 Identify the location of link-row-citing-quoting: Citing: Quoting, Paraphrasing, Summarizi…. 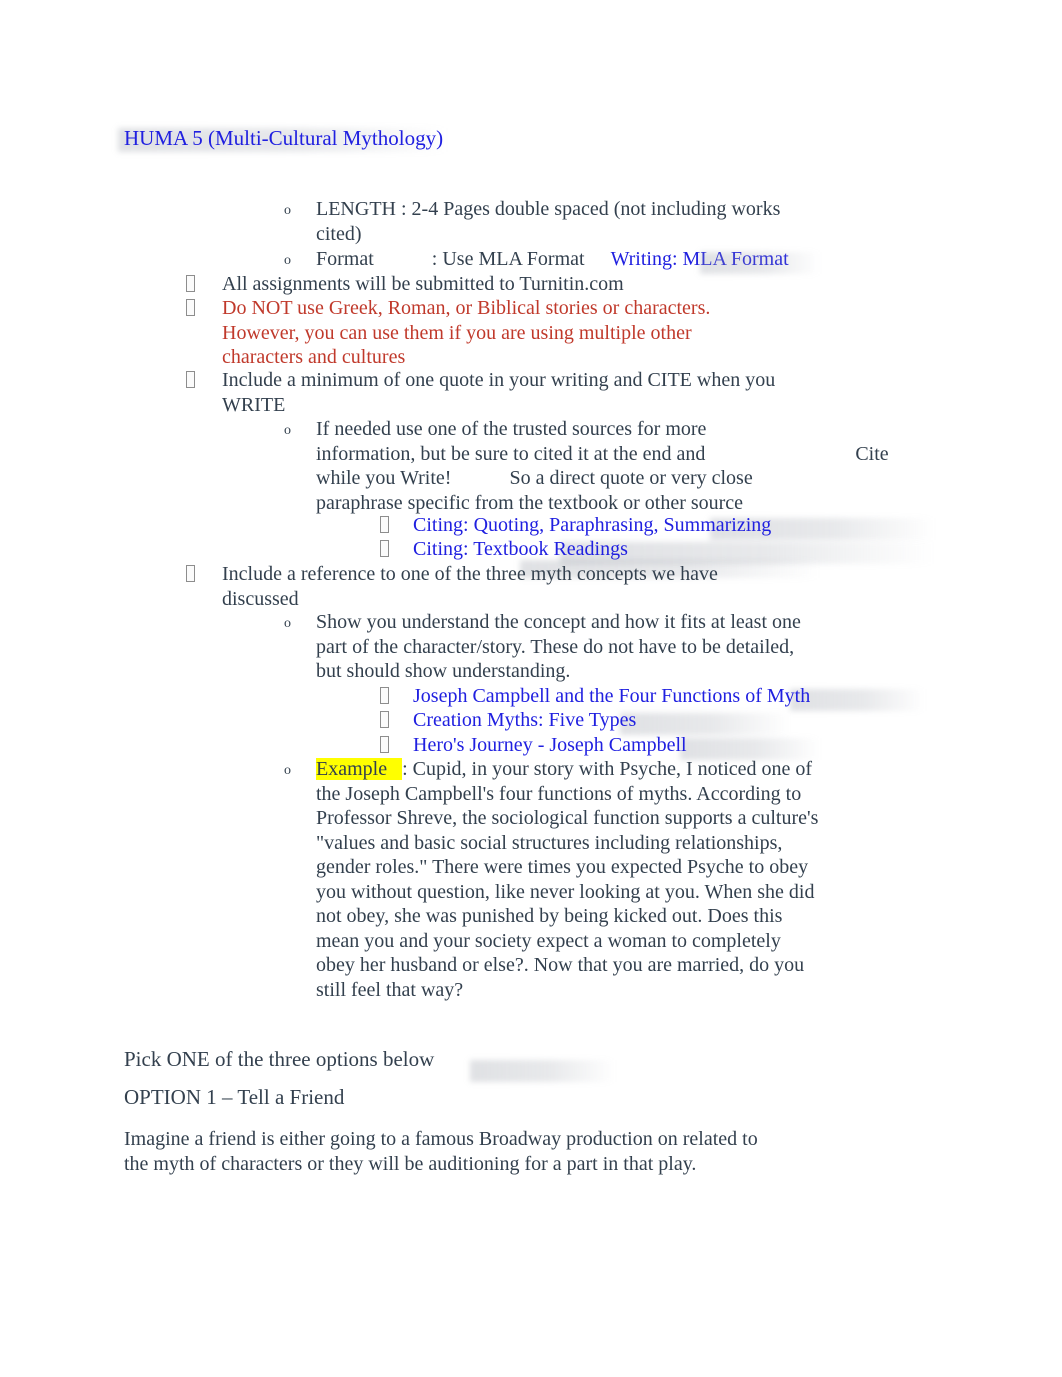
(660, 525).